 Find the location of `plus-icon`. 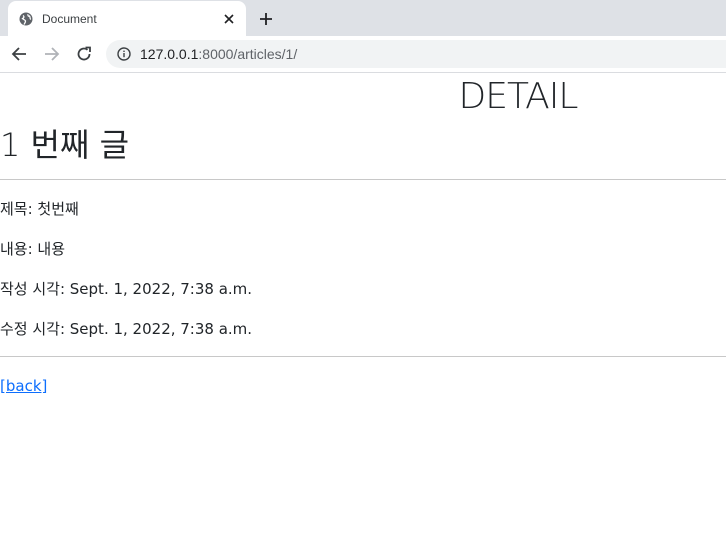

plus-icon is located at coordinates (266, 19).